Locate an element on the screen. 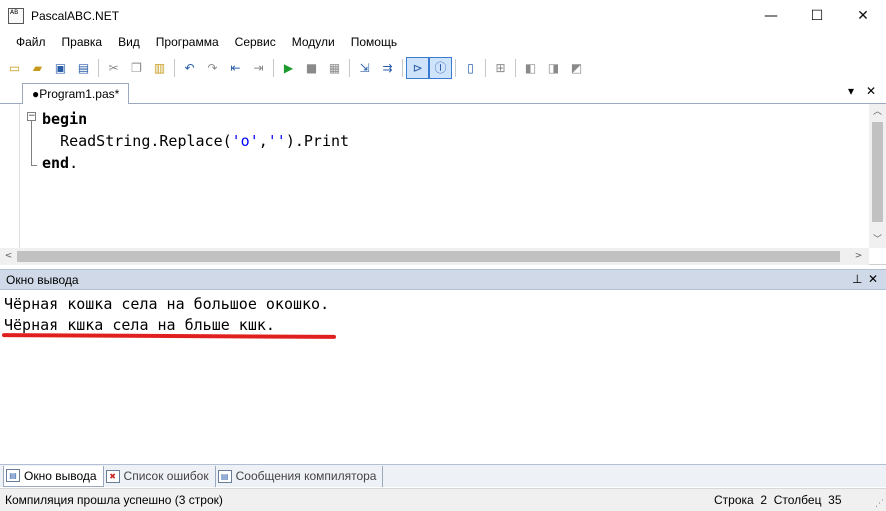  editor-horizontal-scrollbar: < > is located at coordinates (434, 256).